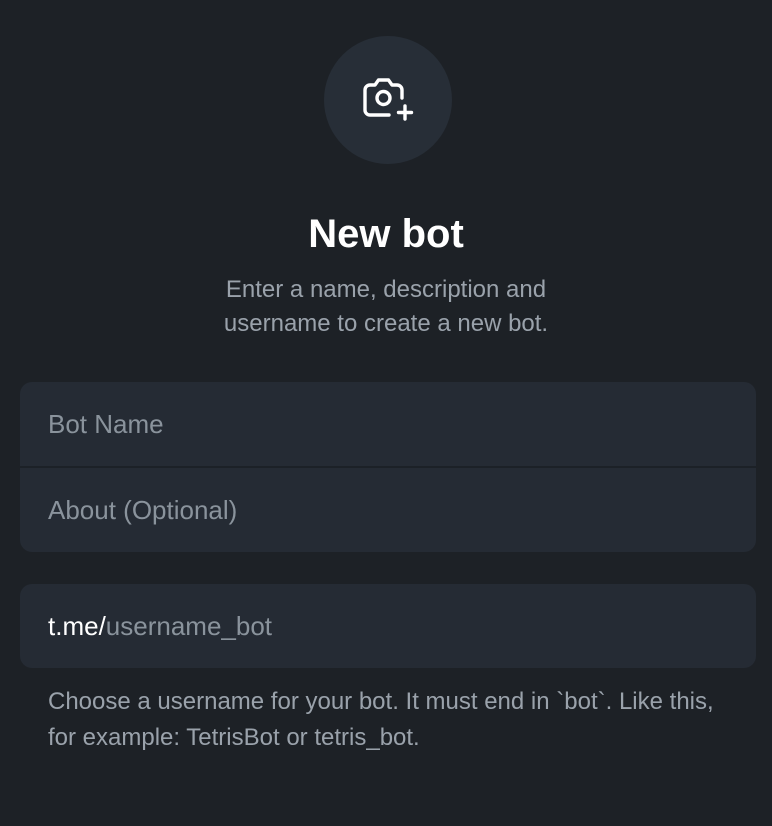  I want to click on username-placeholder: username_bot, so click(189, 625).